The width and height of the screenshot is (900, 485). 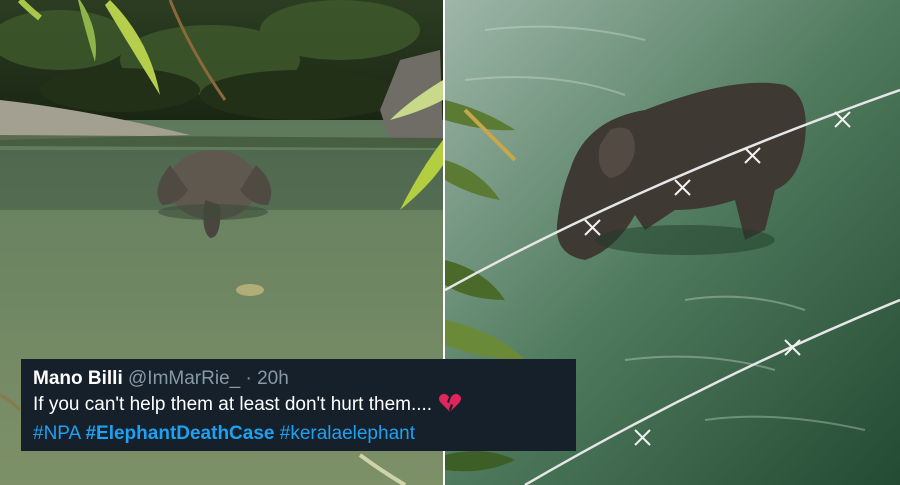 I want to click on tweet-handle: @ImMarRie_, so click(x=184, y=378).